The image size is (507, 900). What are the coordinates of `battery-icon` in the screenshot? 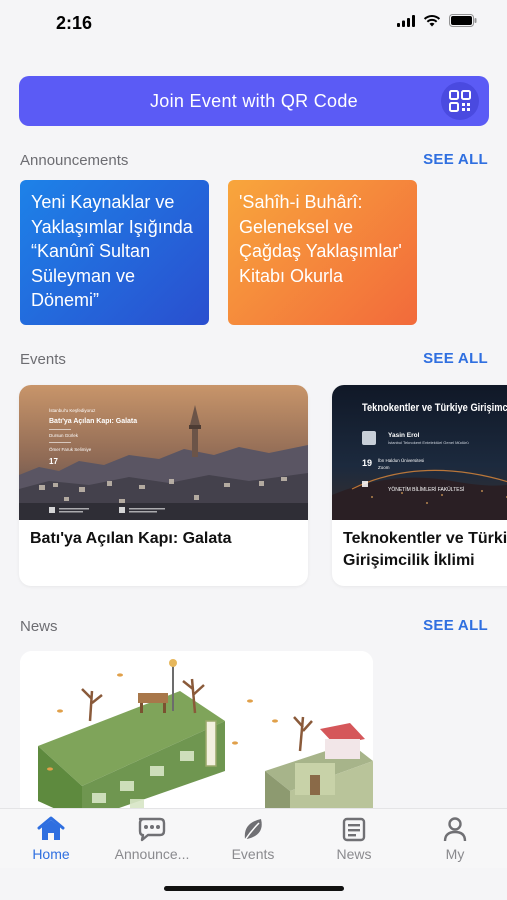 It's located at (463, 20).